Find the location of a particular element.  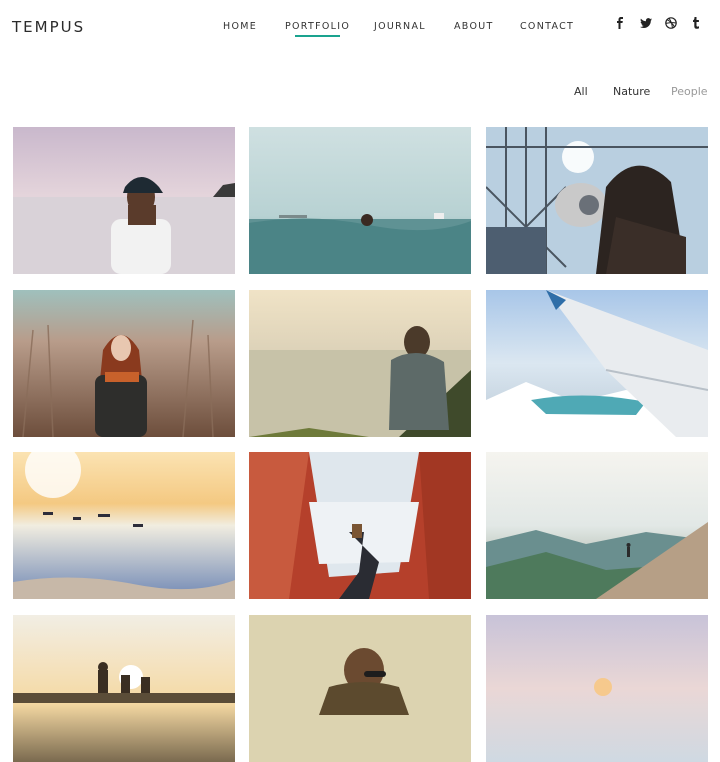

photo-people-sunset-silhouettes is located at coordinates (124, 688).